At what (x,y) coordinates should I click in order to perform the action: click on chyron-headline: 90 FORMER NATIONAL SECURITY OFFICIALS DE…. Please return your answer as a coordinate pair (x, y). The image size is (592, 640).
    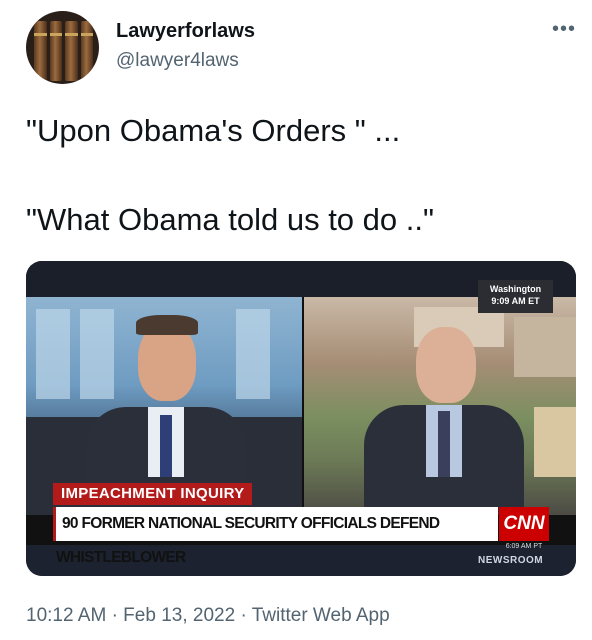
    Looking at the image, I should click on (275, 536).